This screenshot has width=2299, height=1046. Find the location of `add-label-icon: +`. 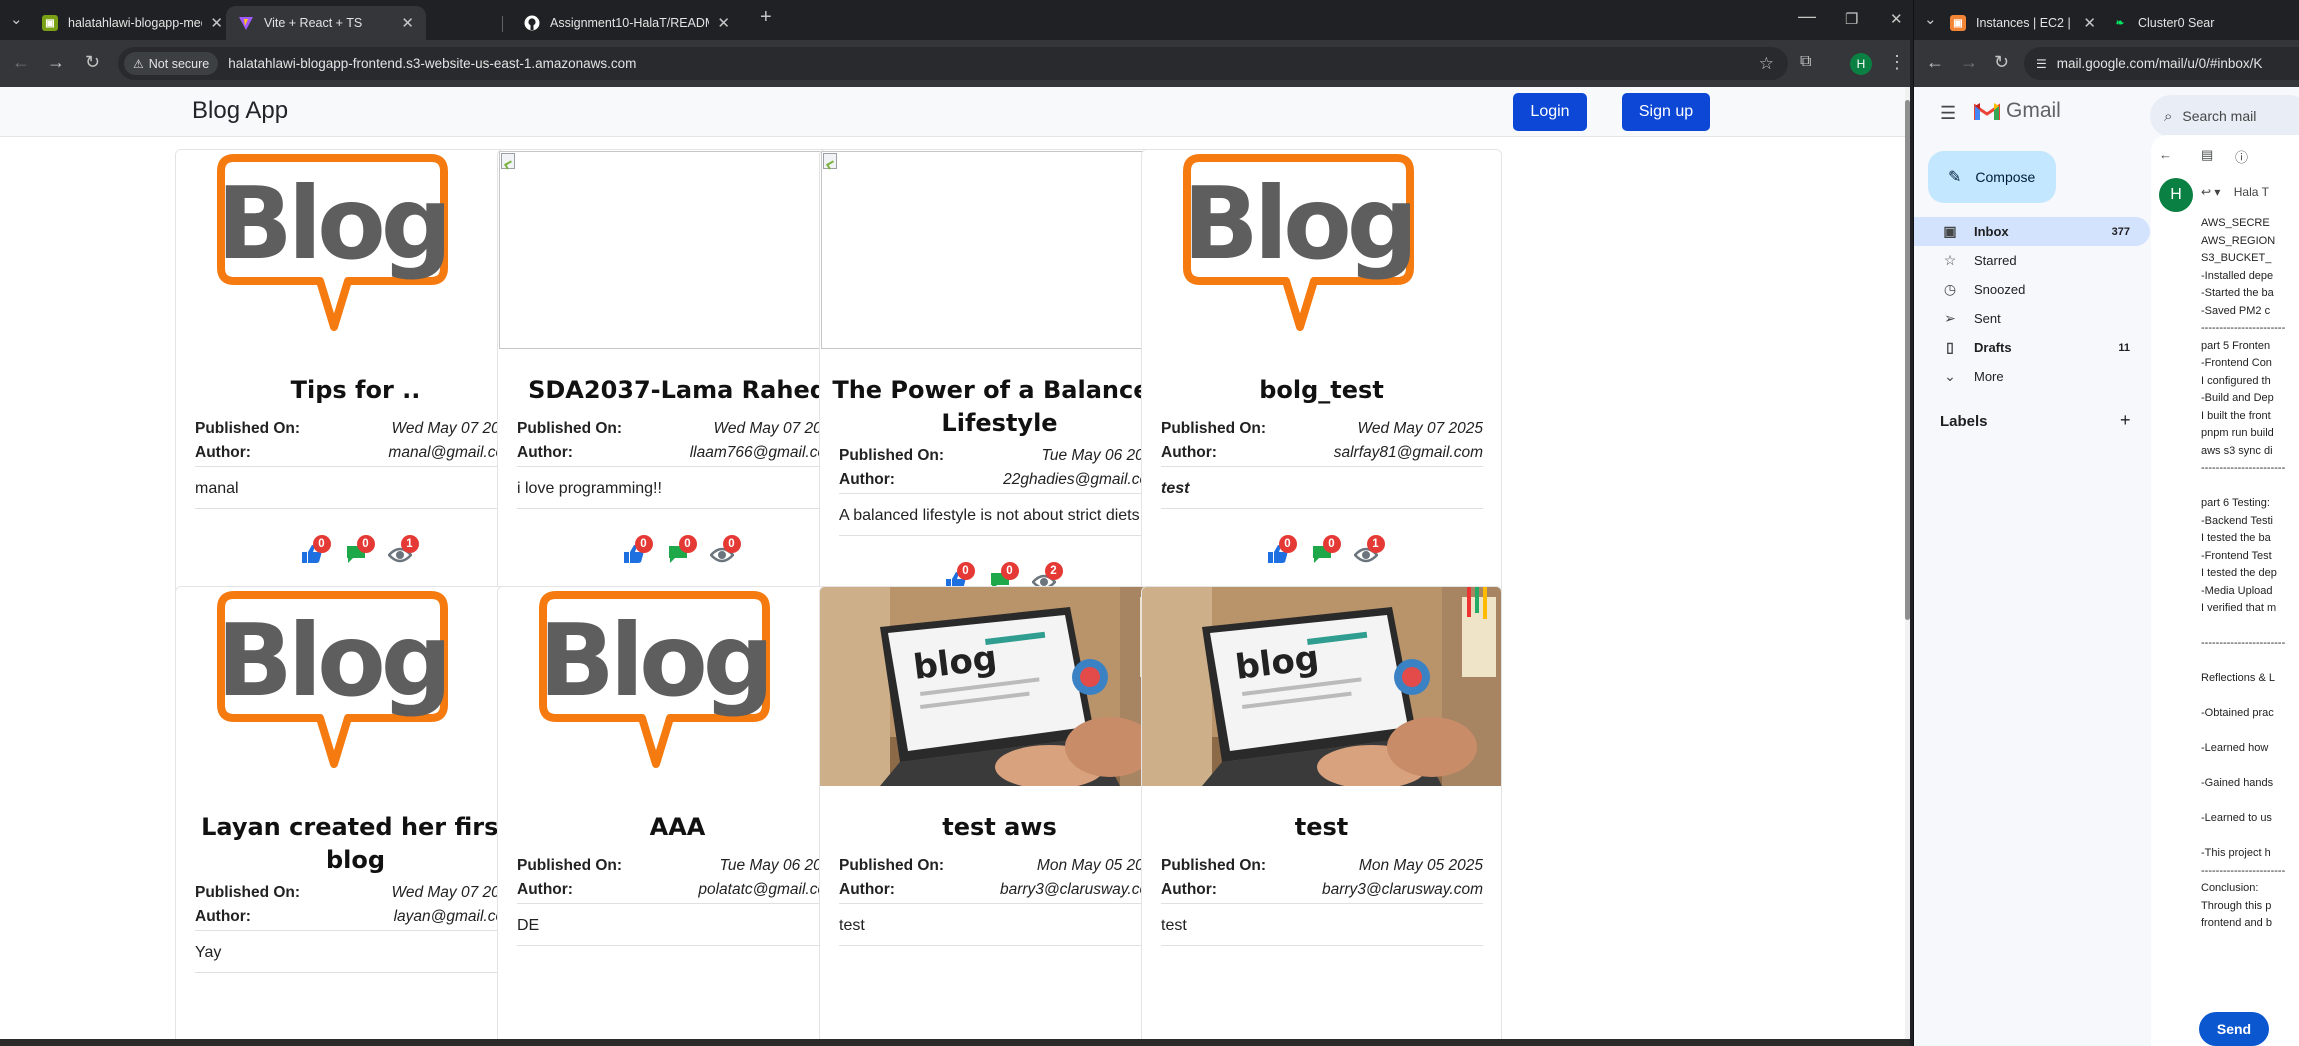

add-label-icon: + is located at coordinates (2125, 420).